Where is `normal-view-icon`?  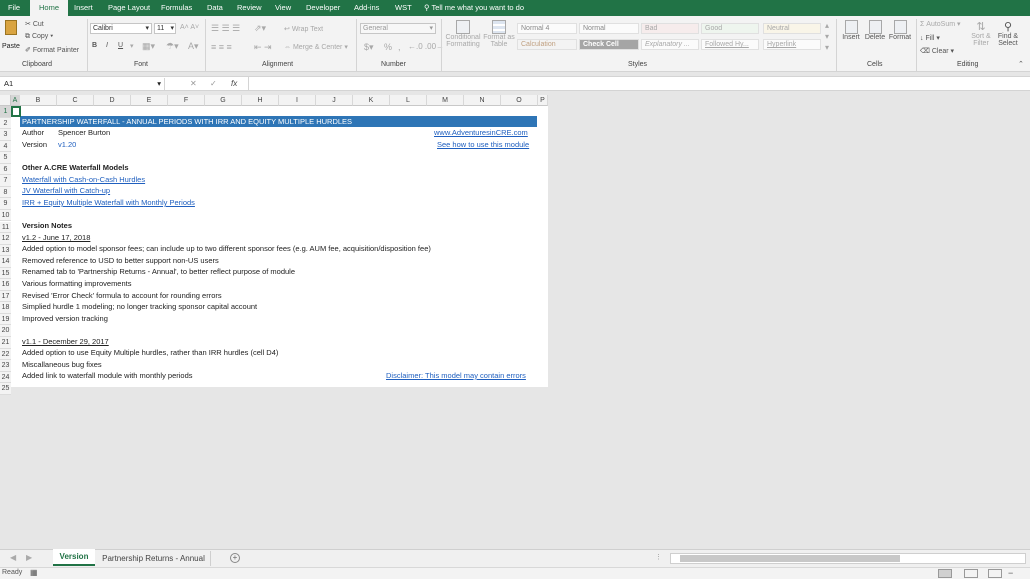 normal-view-icon is located at coordinates (945, 573).